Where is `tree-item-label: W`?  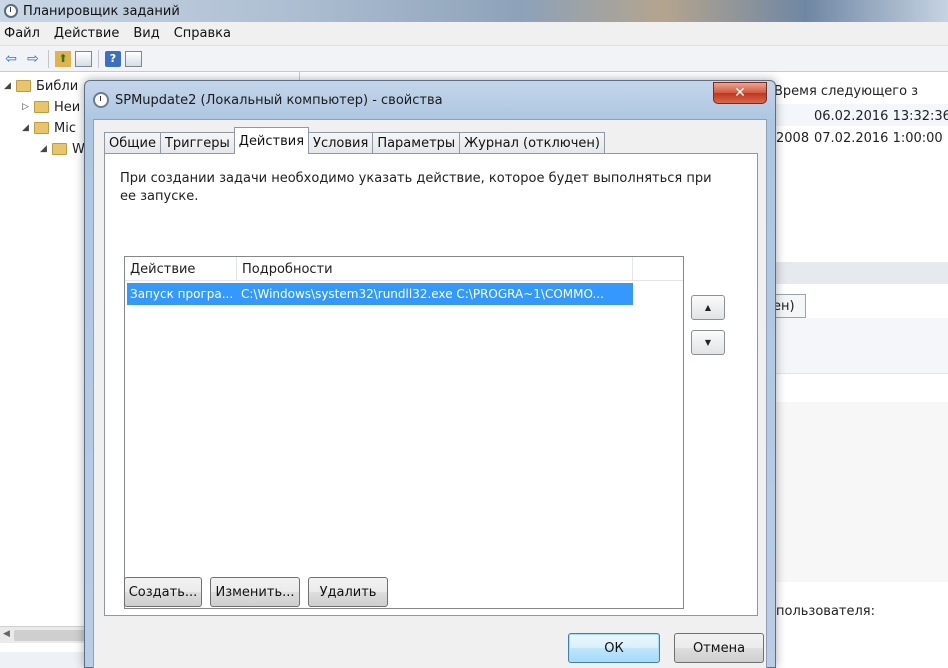 tree-item-label: W is located at coordinates (78, 149).